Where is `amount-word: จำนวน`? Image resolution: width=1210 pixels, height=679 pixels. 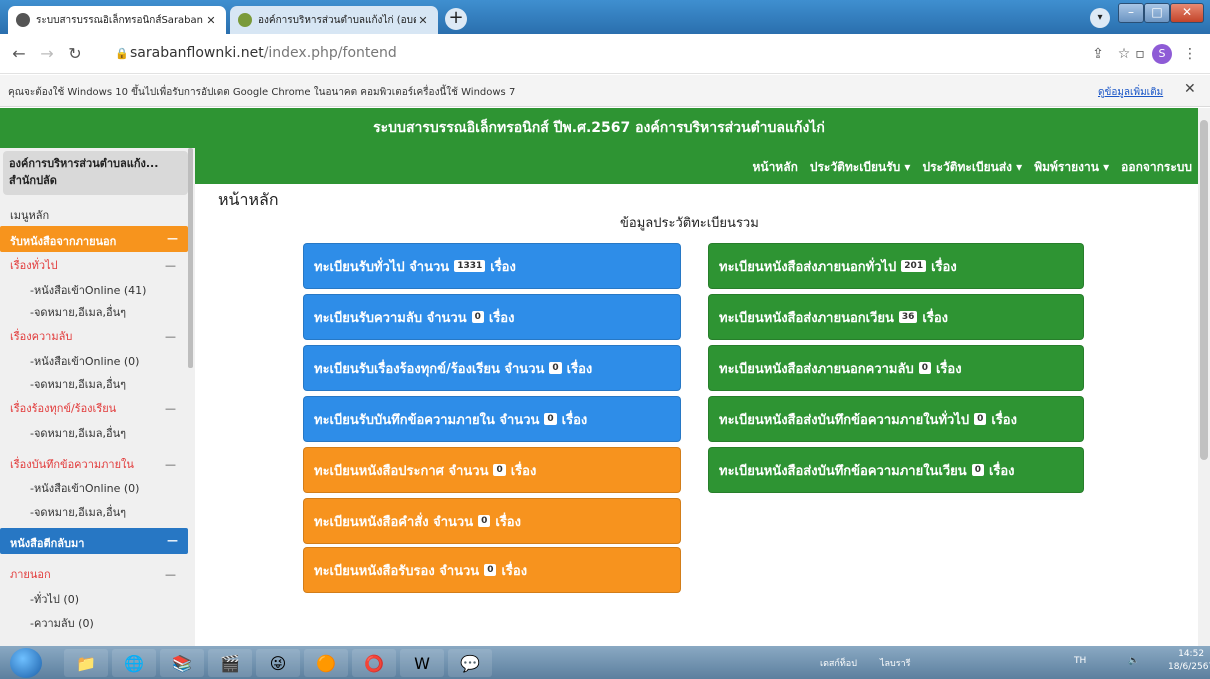
amount-word: จำนวน is located at coordinates (524, 369).